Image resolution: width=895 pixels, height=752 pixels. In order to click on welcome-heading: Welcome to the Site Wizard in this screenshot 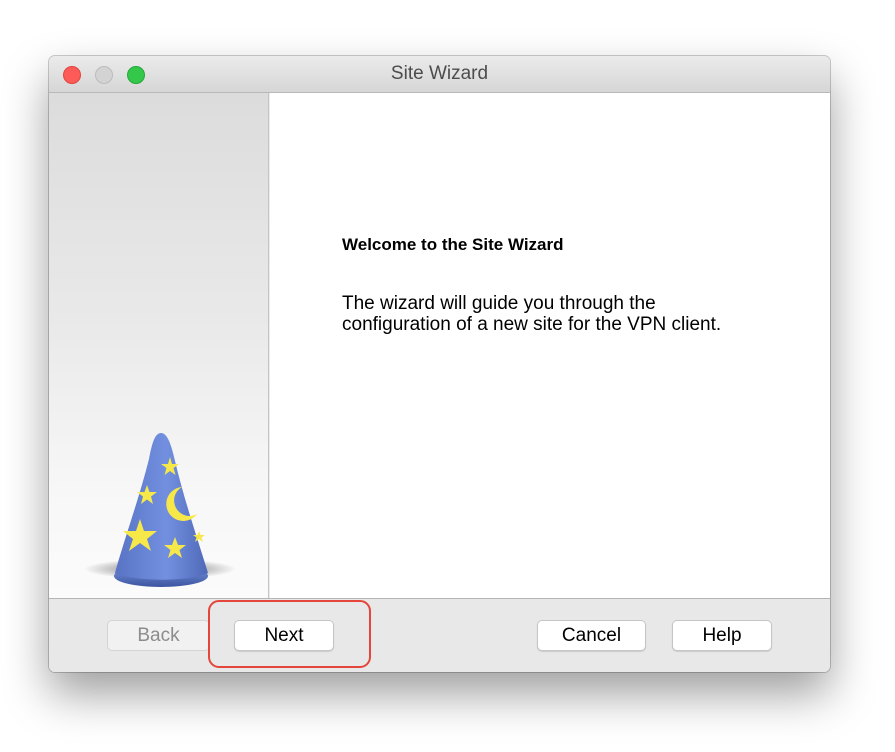, I will do `click(453, 244)`.